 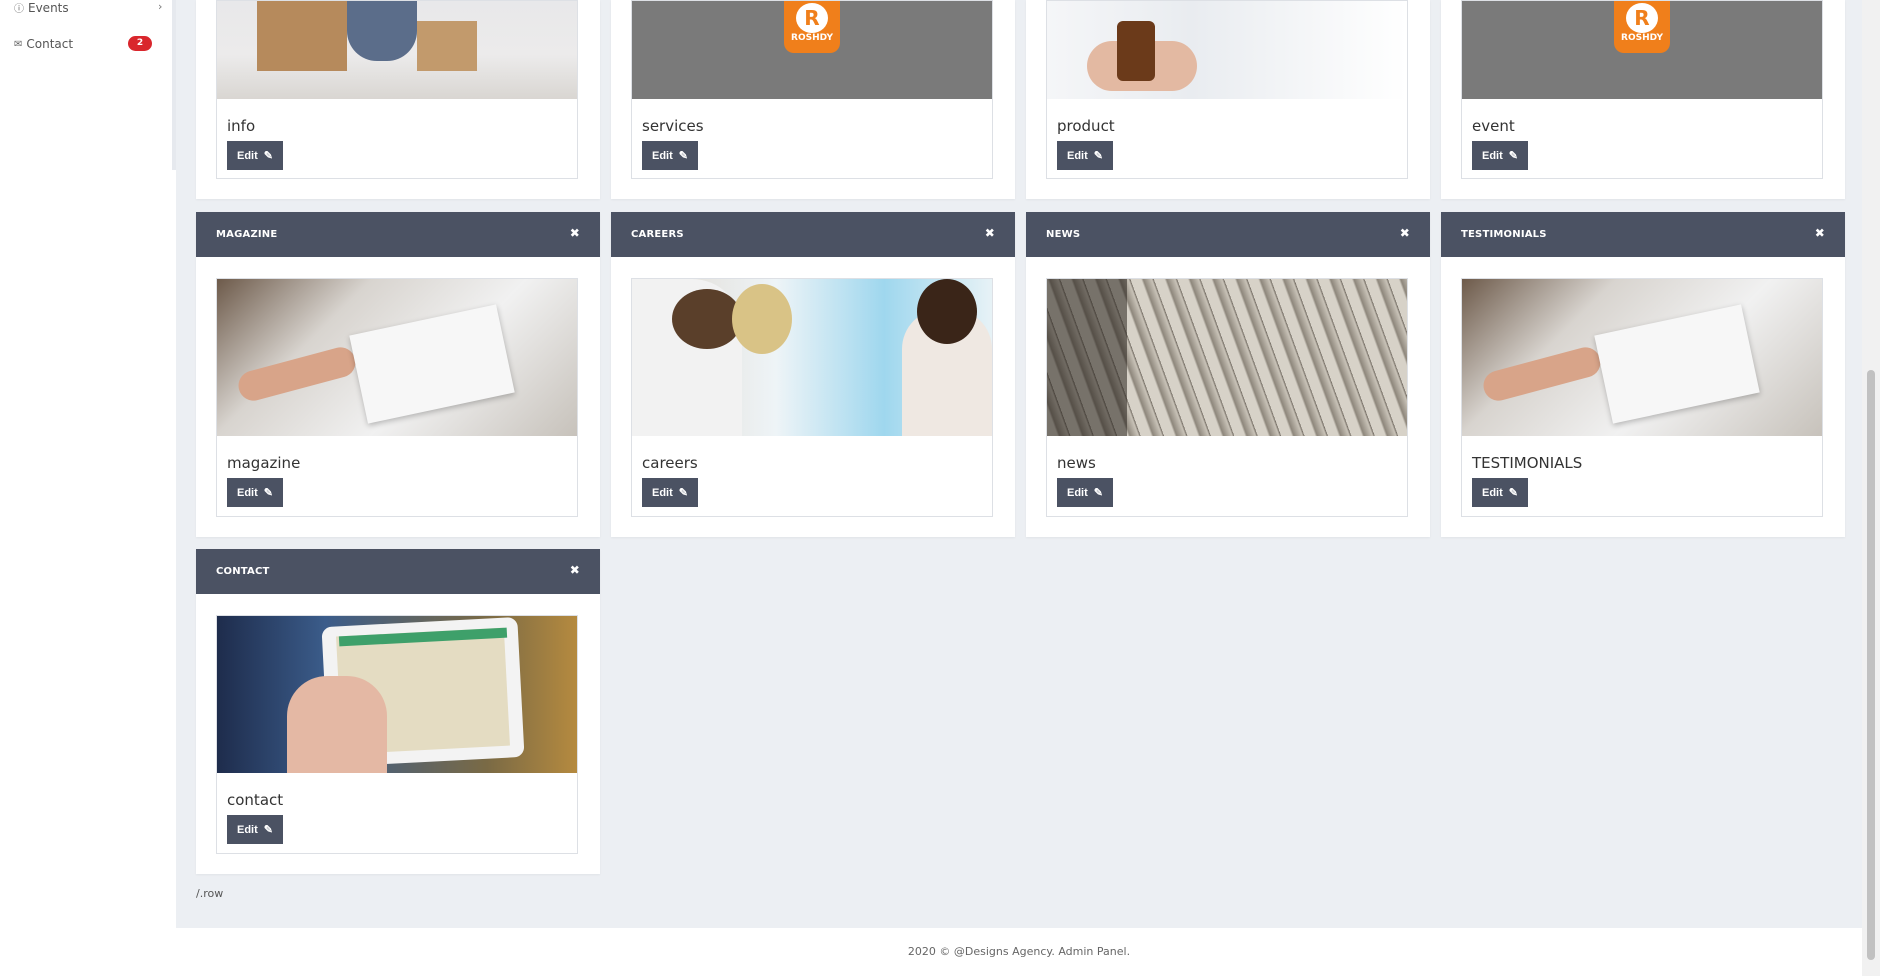 I want to click on card-news: NEWS ✖ news Edit ✎, so click(x=1228, y=374).